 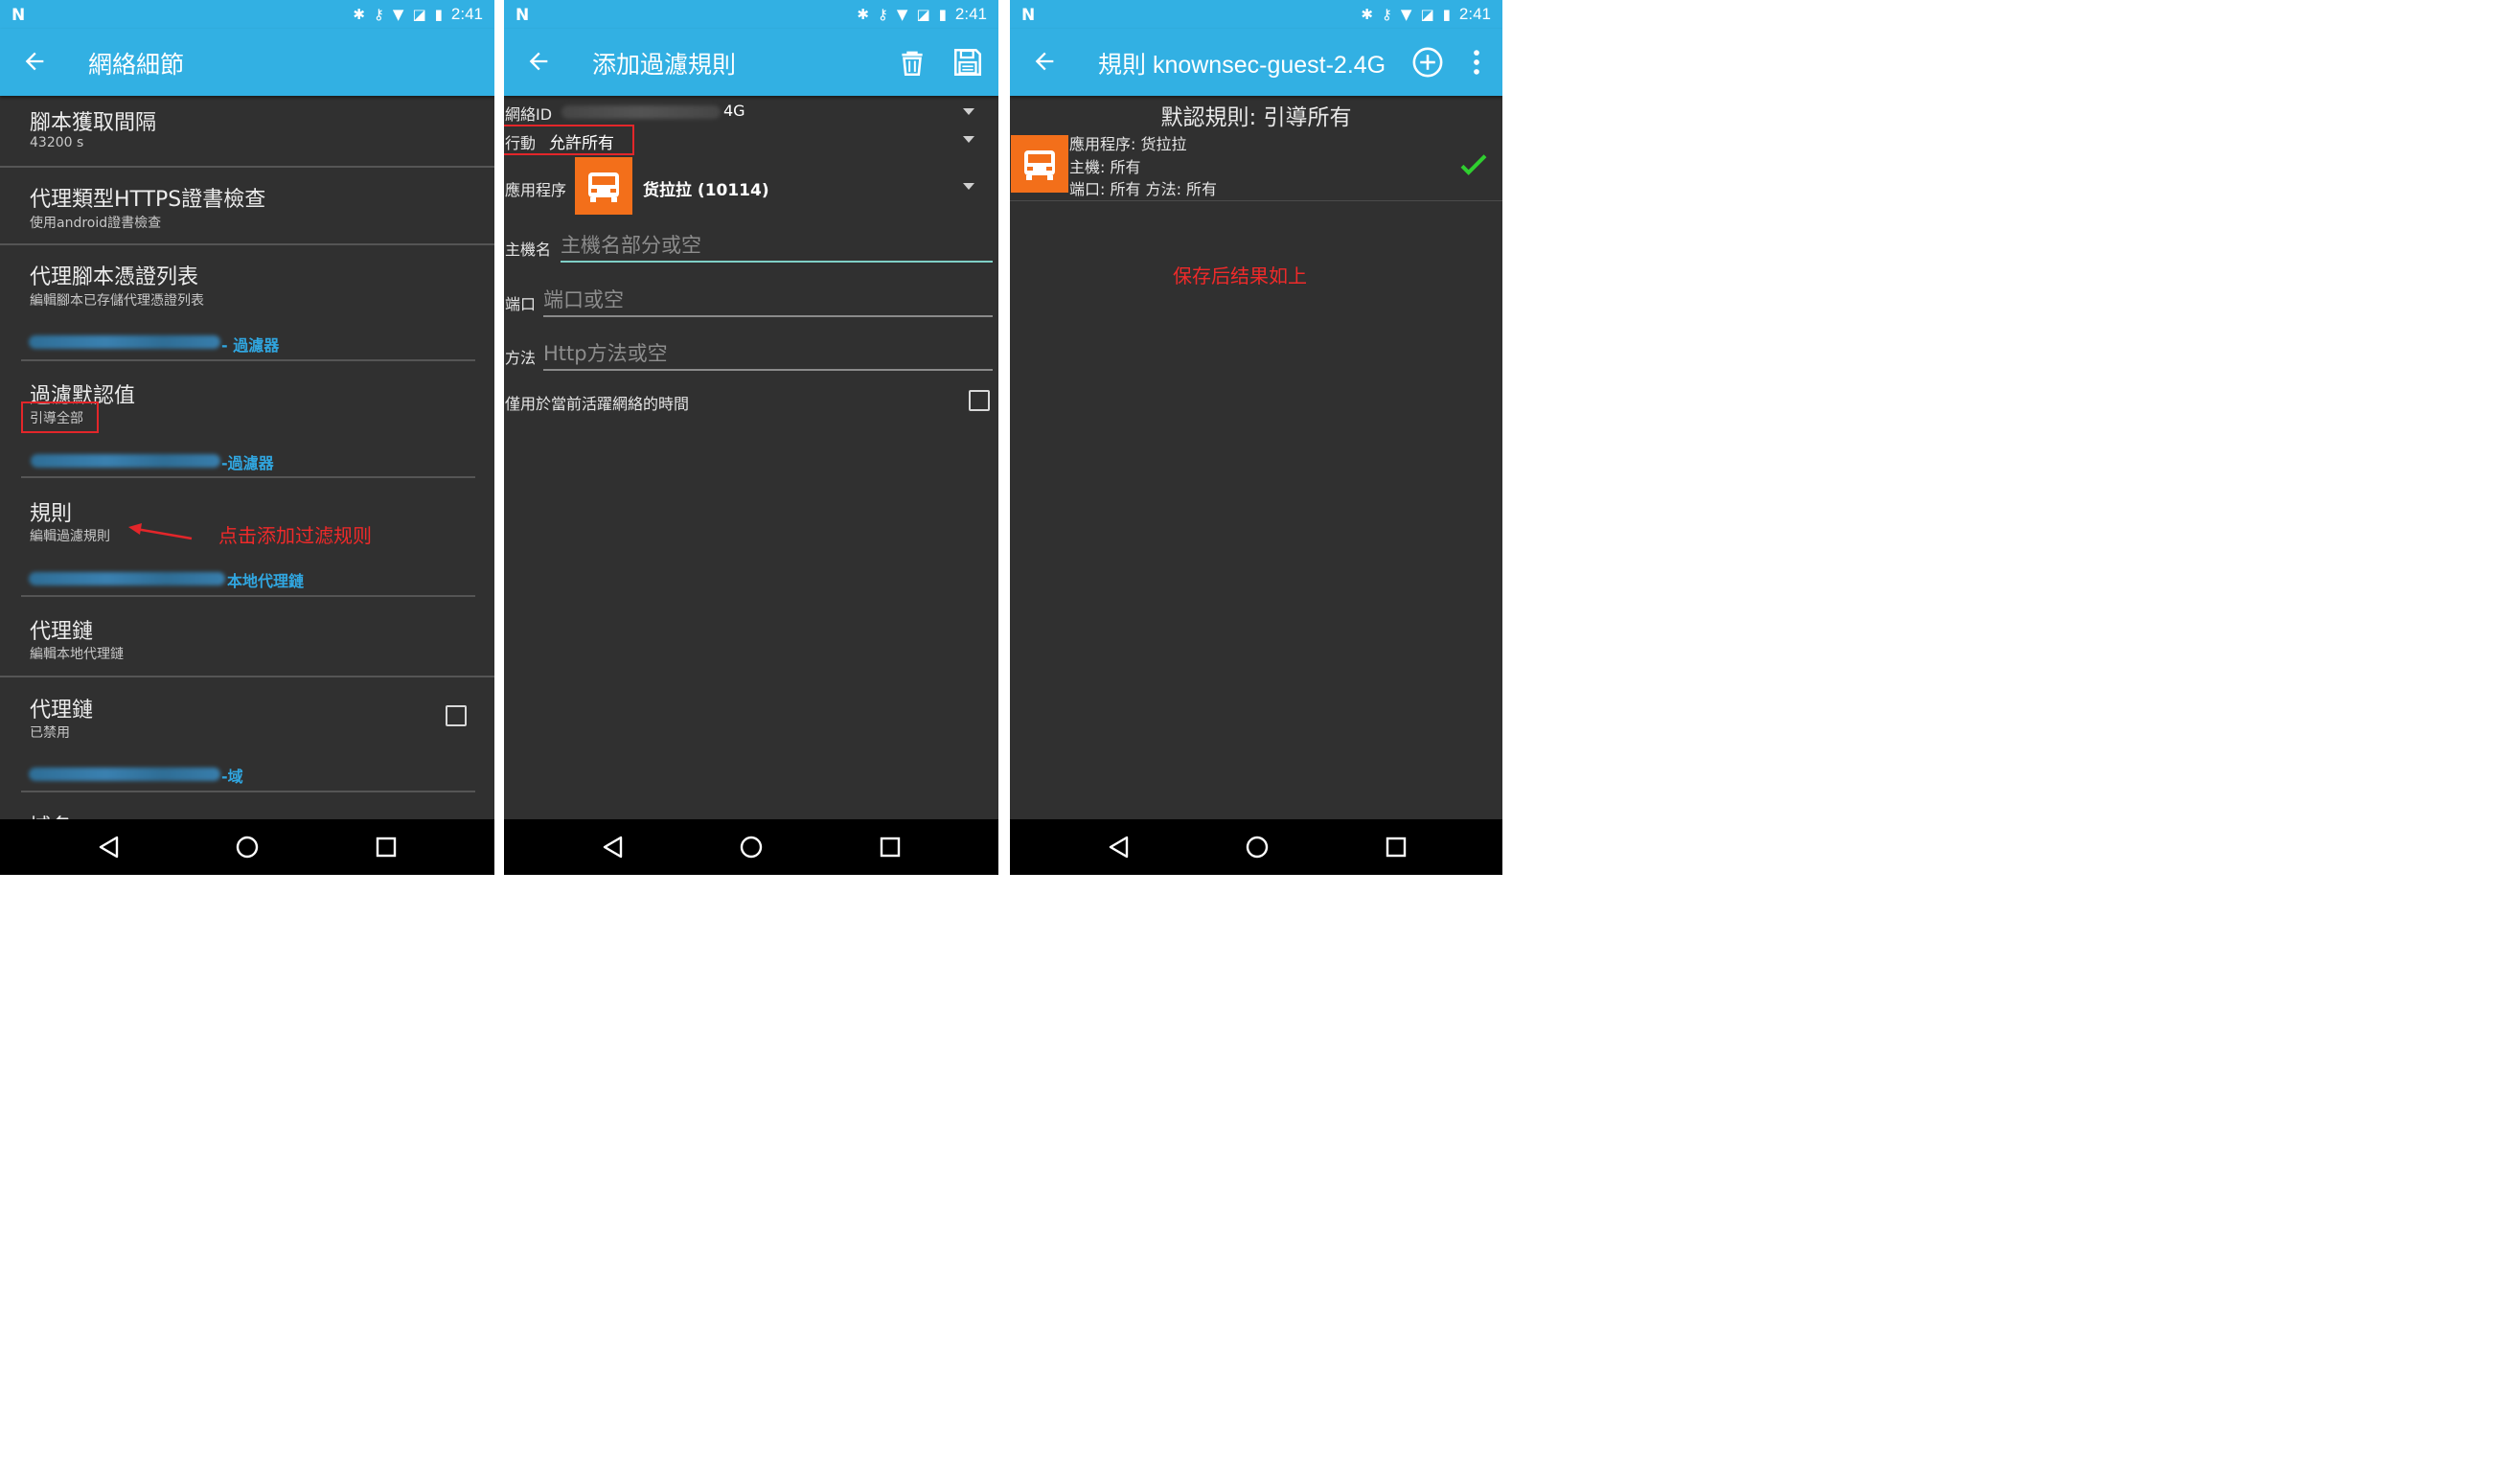 What do you see at coordinates (117, 301) in the screenshot?
I see `pref-summary: 編輯腳本已存儲代理憑證列表` at bounding box center [117, 301].